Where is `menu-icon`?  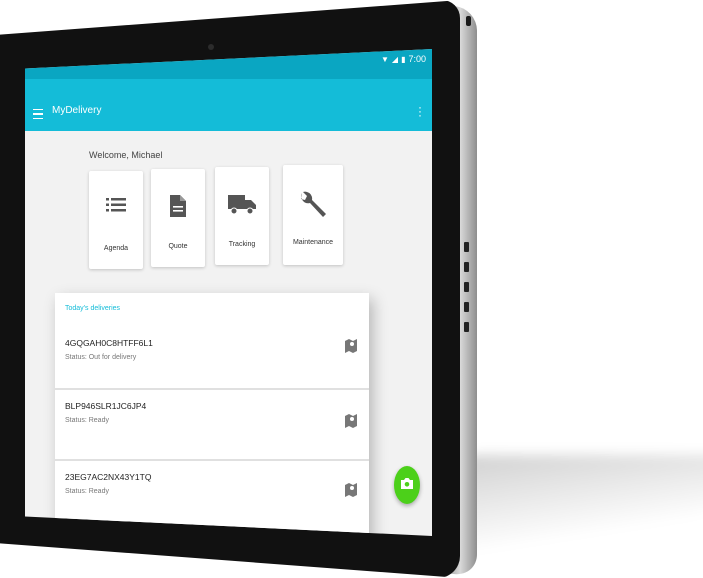 menu-icon is located at coordinates (38, 114).